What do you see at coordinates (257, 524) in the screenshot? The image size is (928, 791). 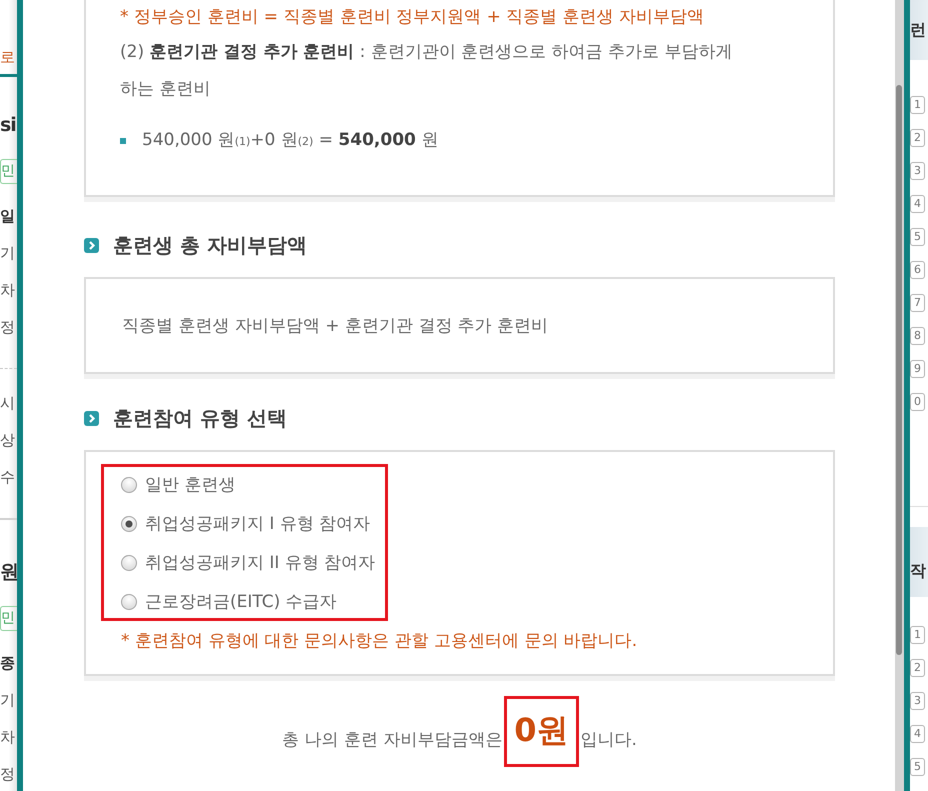 I see `option-label: 취업성공패키지 I 유형 참여자` at bounding box center [257, 524].